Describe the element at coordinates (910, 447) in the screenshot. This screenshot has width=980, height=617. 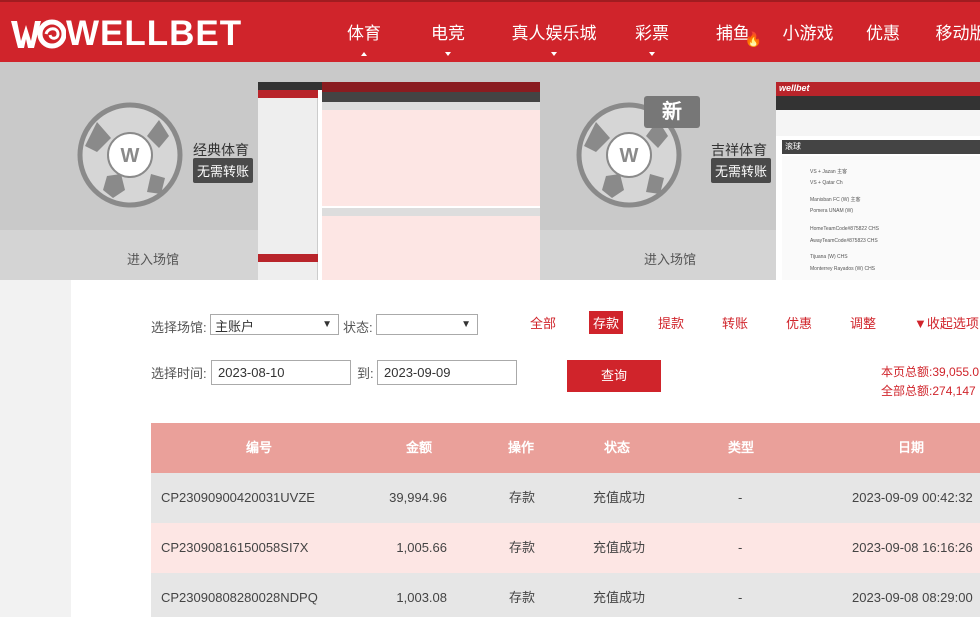
I see `col-header-date: 日期` at that location.